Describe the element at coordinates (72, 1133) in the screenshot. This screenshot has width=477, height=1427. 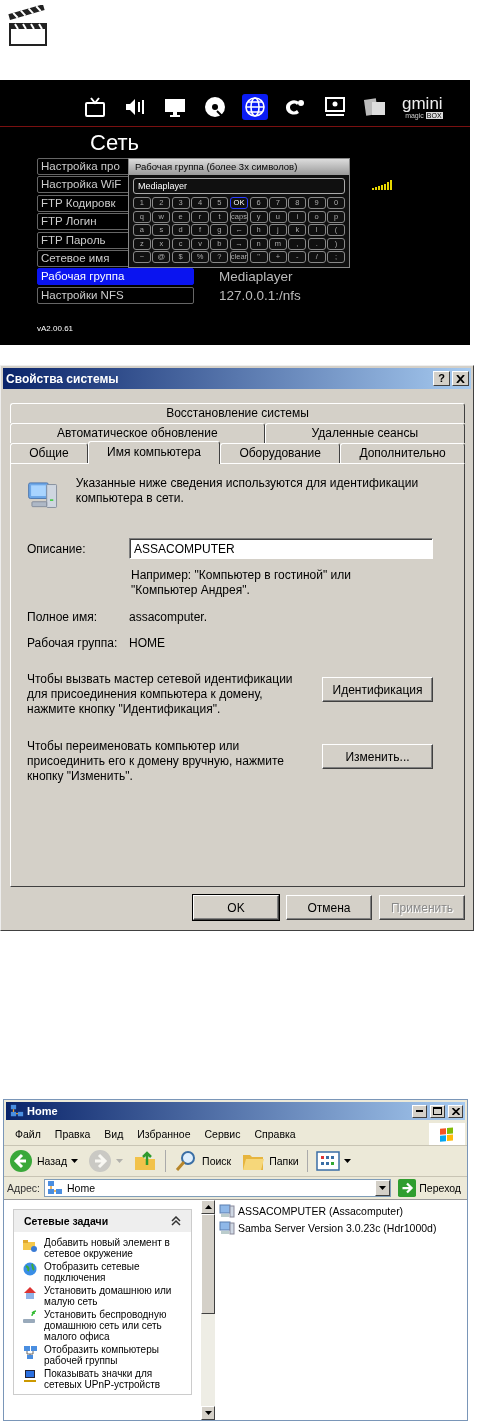
I see `menu-item: Правка` at that location.